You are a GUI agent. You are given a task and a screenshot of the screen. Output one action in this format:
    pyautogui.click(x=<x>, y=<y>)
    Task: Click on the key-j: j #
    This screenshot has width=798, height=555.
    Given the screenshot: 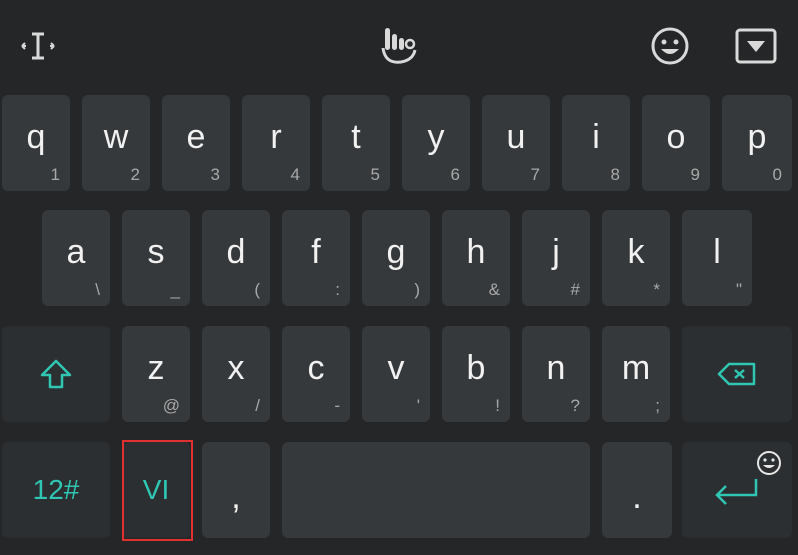 What is the action you would take?
    pyautogui.click(x=556, y=258)
    